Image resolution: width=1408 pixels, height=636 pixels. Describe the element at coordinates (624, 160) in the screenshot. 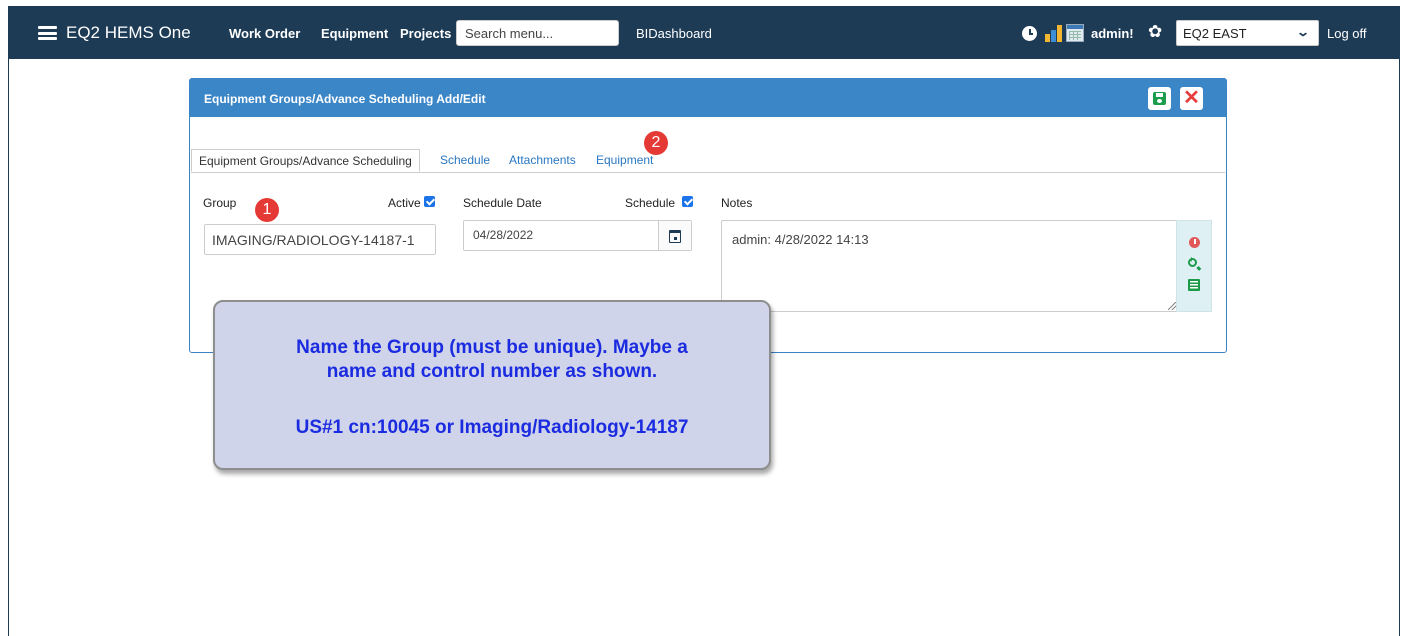

I see `tab-equipment: Equipment` at that location.